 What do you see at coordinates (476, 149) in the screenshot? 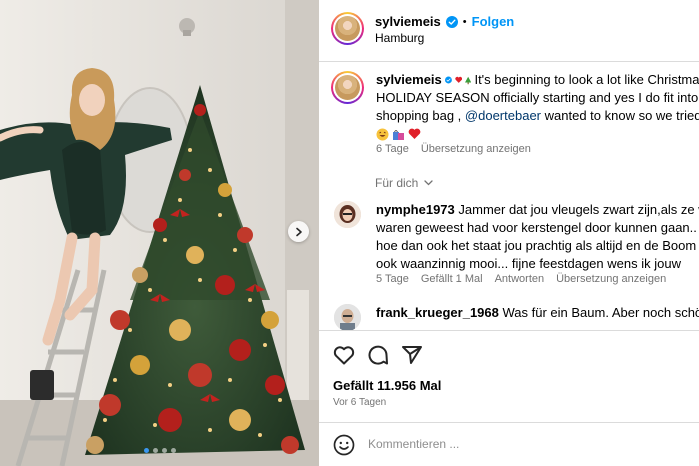
I see `caption-translate-link: Übersetzung anzeigen` at bounding box center [476, 149].